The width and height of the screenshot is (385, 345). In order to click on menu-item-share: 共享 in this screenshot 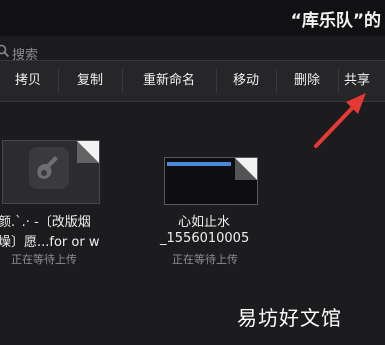, I will do `click(362, 81)`.